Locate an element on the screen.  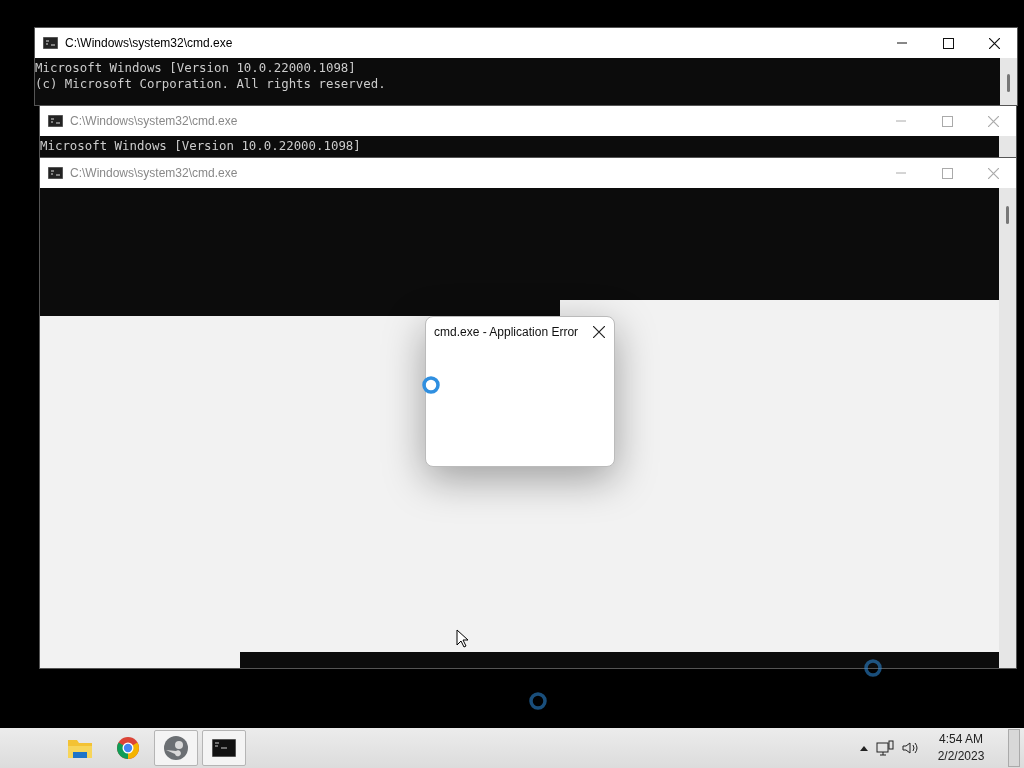
taskbar-app-button is located at coordinates (224, 748).